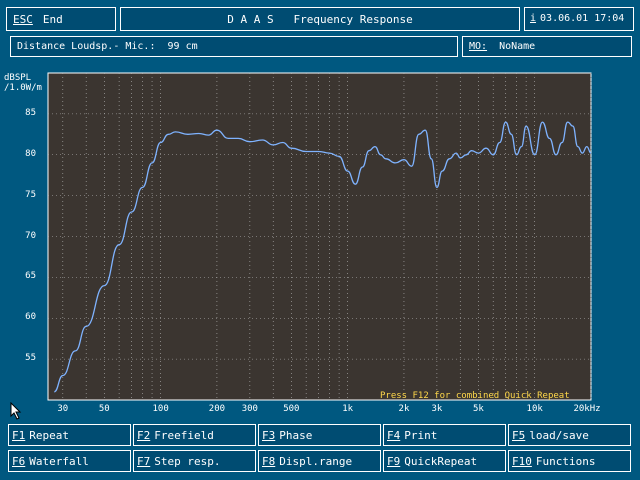 Image resolution: width=640 pixels, height=480 pixels. I want to click on fkey-action-label: QuickRepeat, so click(441, 461).